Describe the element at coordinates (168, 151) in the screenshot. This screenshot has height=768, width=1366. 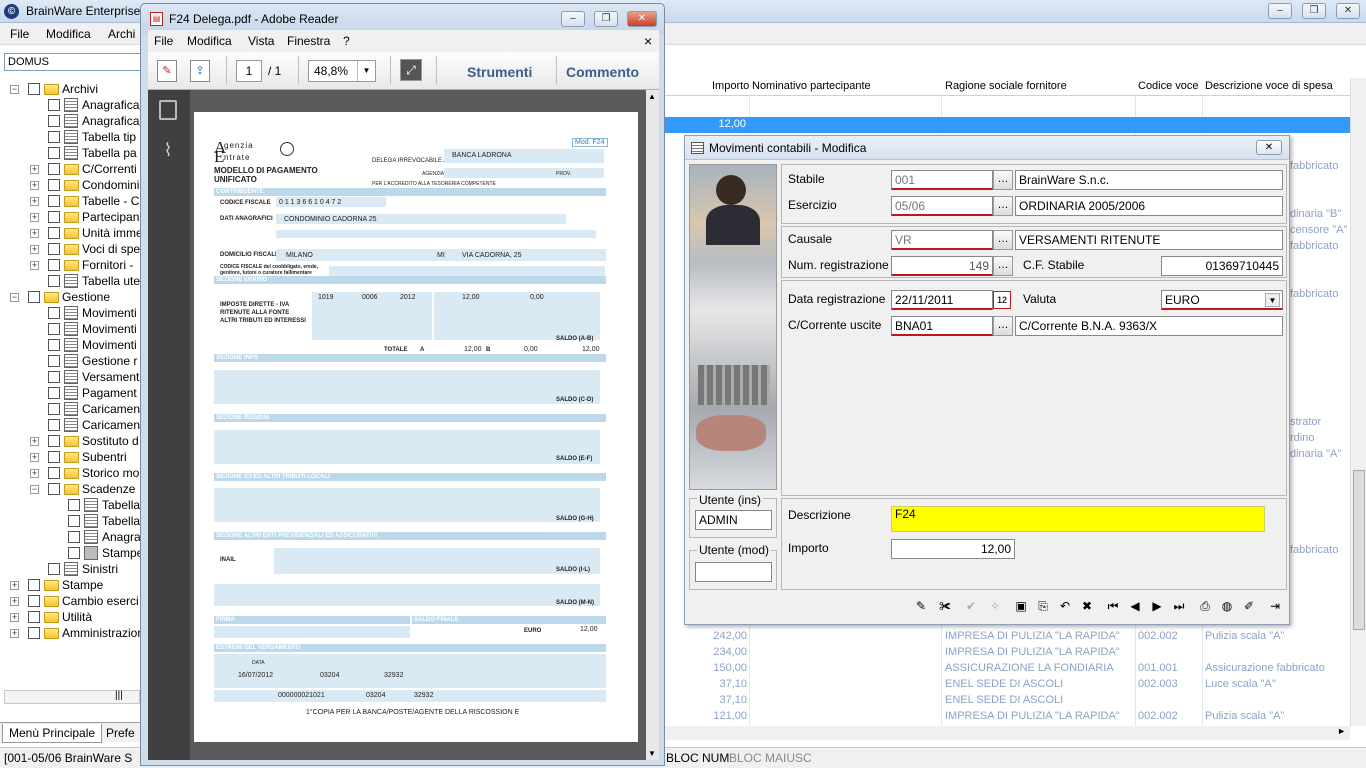
I see `attachments-icon: ⌇` at that location.